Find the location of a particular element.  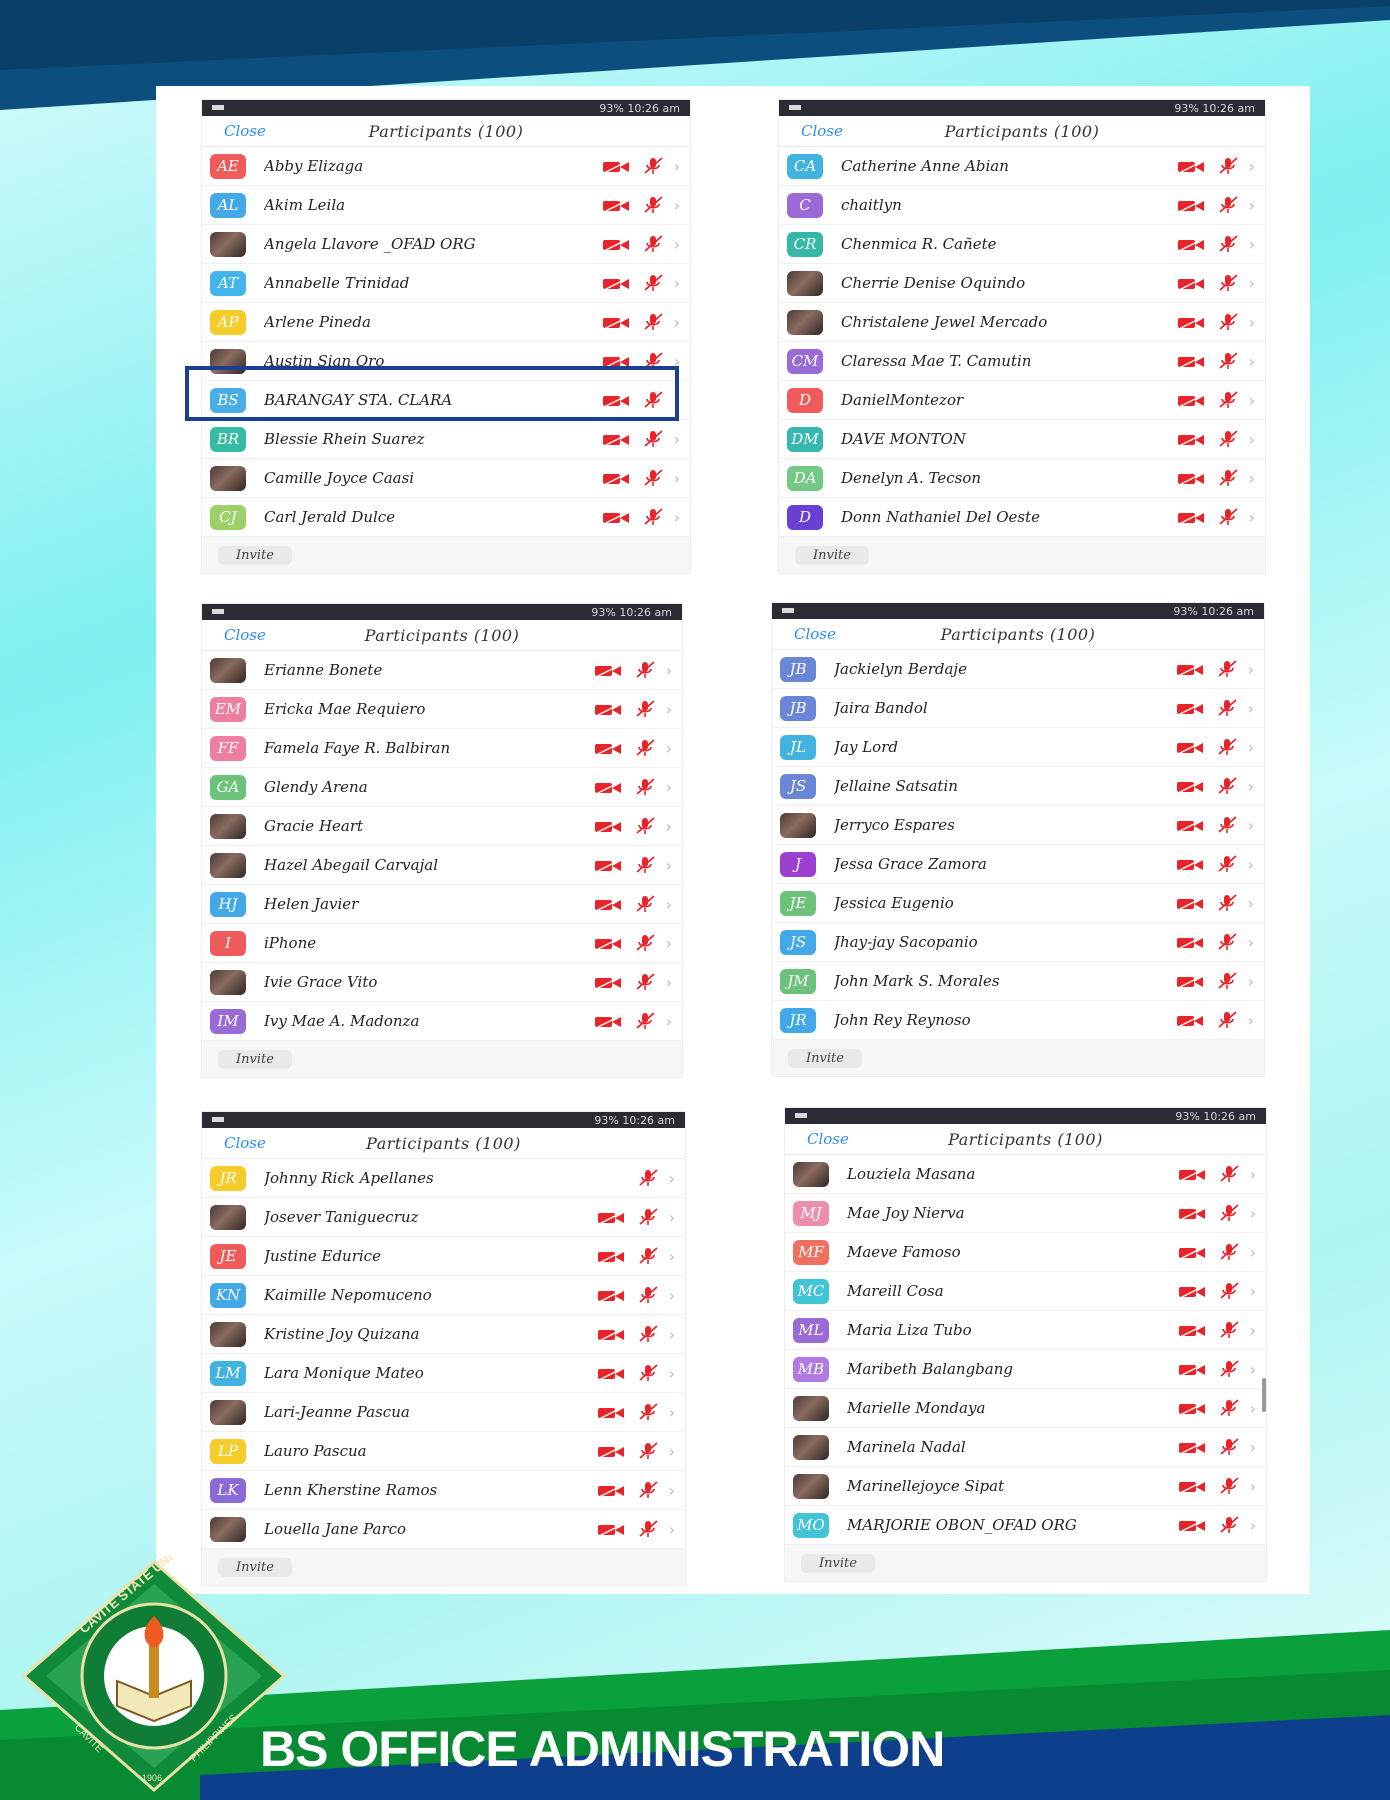

participant-row: JL Jay Lord › is located at coordinates (1018, 747).